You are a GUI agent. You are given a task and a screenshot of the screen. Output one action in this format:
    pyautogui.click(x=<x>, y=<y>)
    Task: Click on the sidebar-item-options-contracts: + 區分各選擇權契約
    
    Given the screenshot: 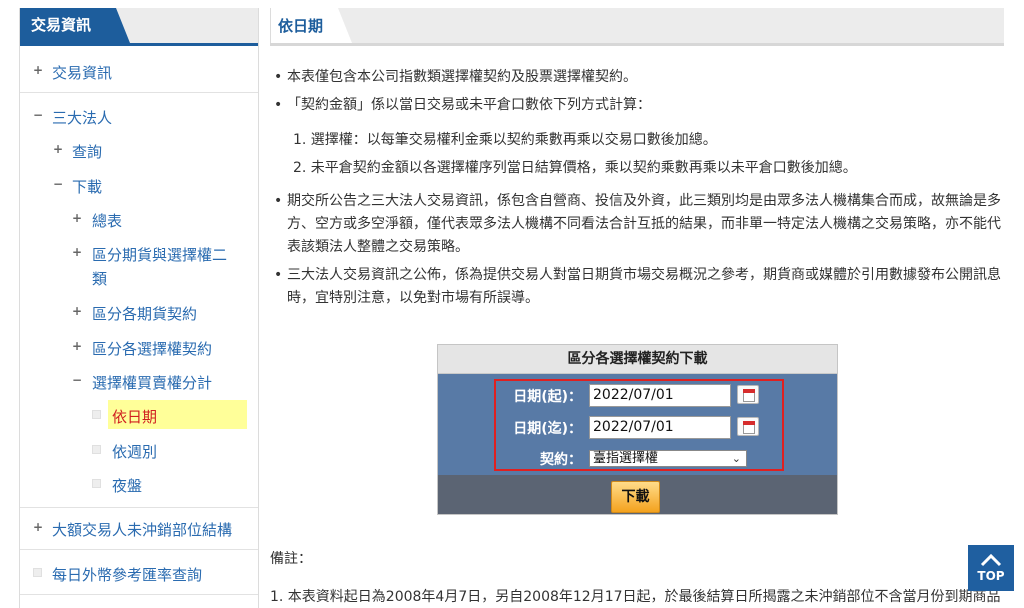 What is the action you would take?
    pyautogui.click(x=139, y=351)
    